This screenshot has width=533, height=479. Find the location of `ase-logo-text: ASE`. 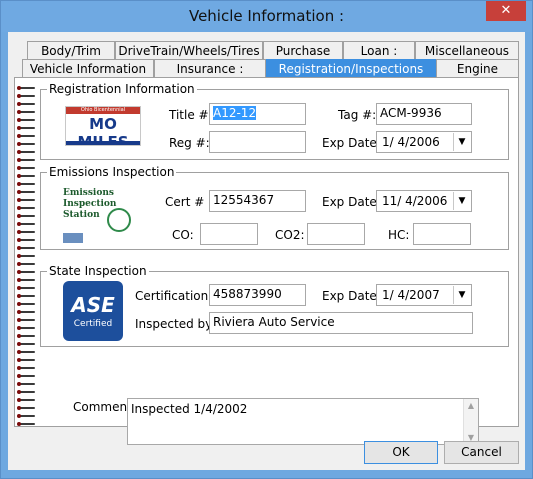

ase-logo-text: ASE is located at coordinates (93, 305).